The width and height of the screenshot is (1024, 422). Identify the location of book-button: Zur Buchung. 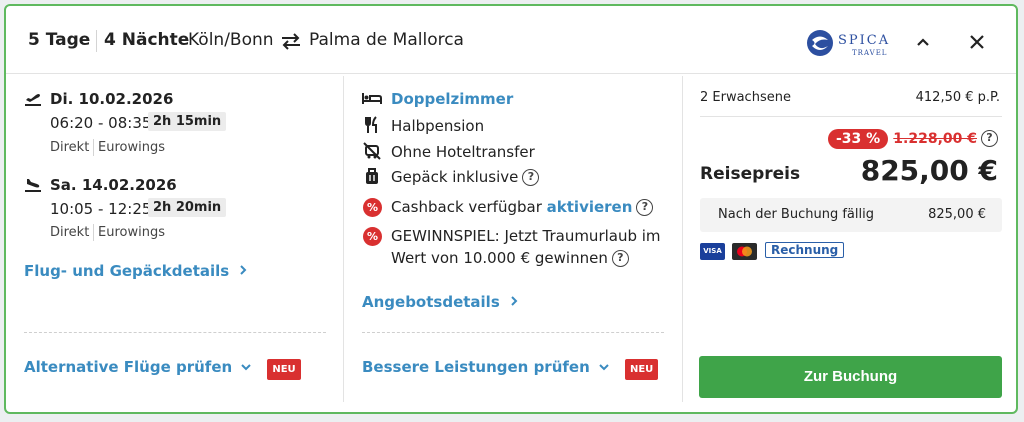
(850, 377).